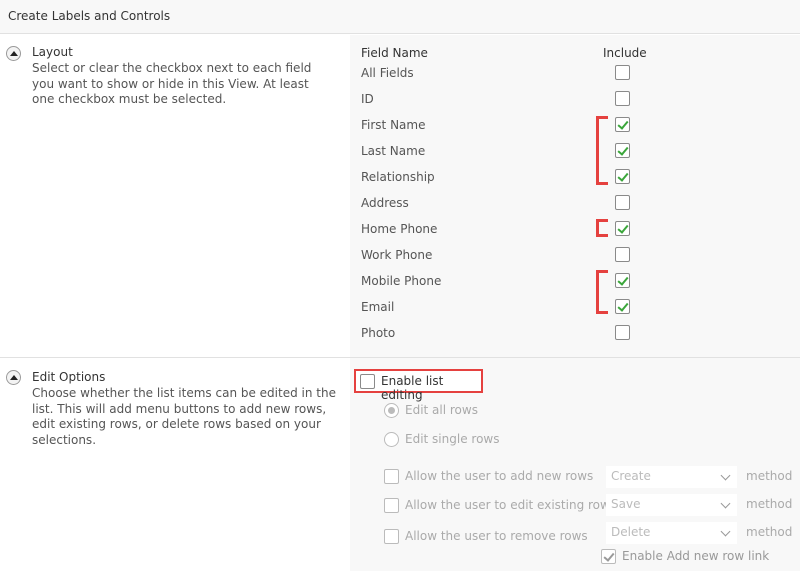 The image size is (800, 571). I want to click on field-name-label: ID, so click(367, 99).